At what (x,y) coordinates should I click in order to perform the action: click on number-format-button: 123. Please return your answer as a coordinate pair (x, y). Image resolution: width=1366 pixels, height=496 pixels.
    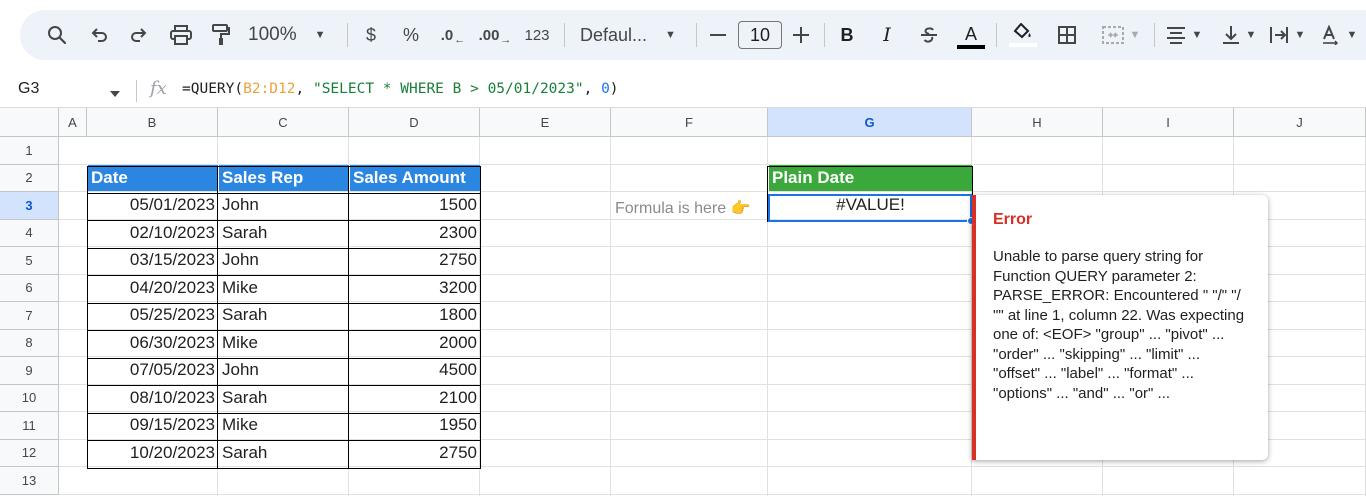
    Looking at the image, I should click on (537, 35).